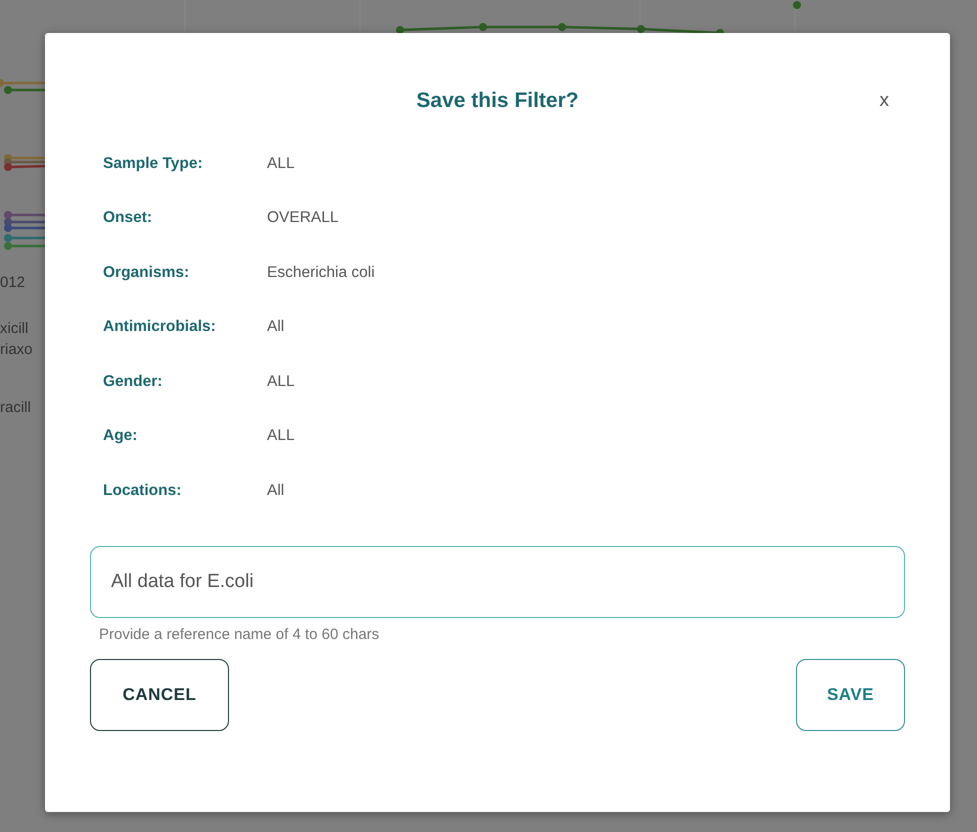 The height and width of the screenshot is (832, 977). What do you see at coordinates (159, 327) in the screenshot?
I see `field-label: Antimicrobials:` at bounding box center [159, 327].